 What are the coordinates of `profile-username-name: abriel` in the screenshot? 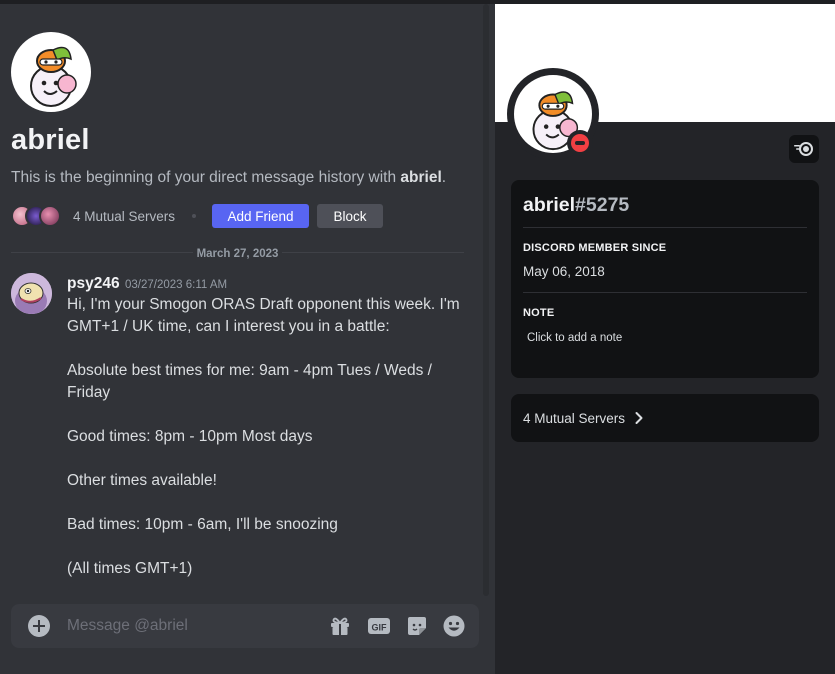 It's located at (549, 205).